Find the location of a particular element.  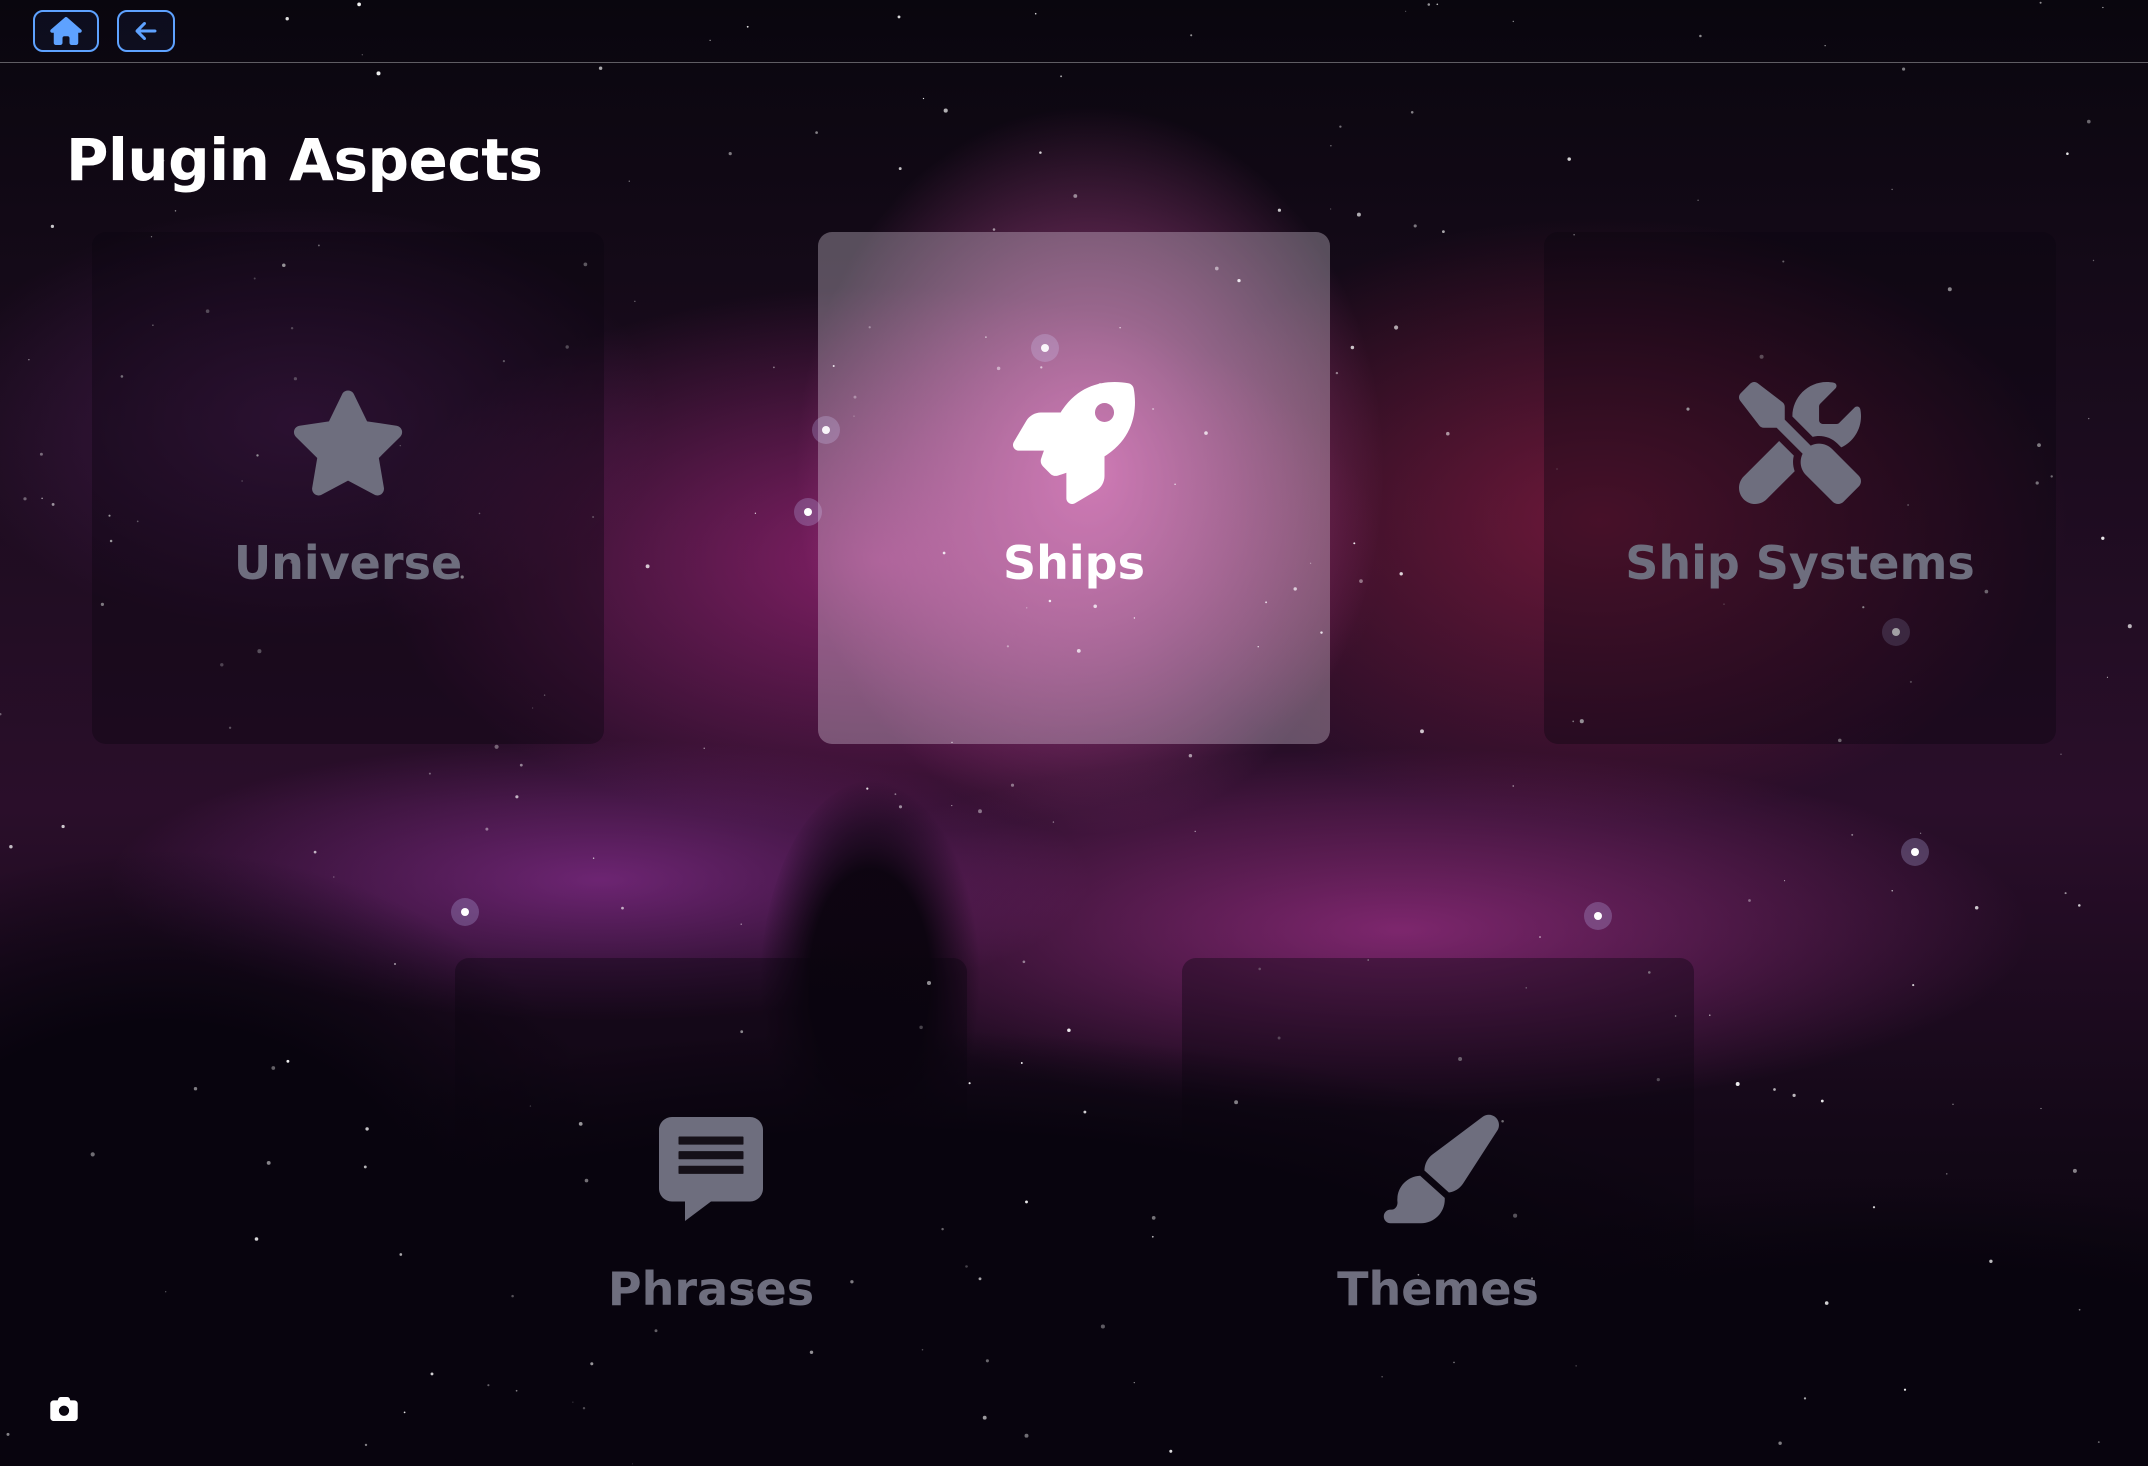

tools-icon is located at coordinates (1800, 443).